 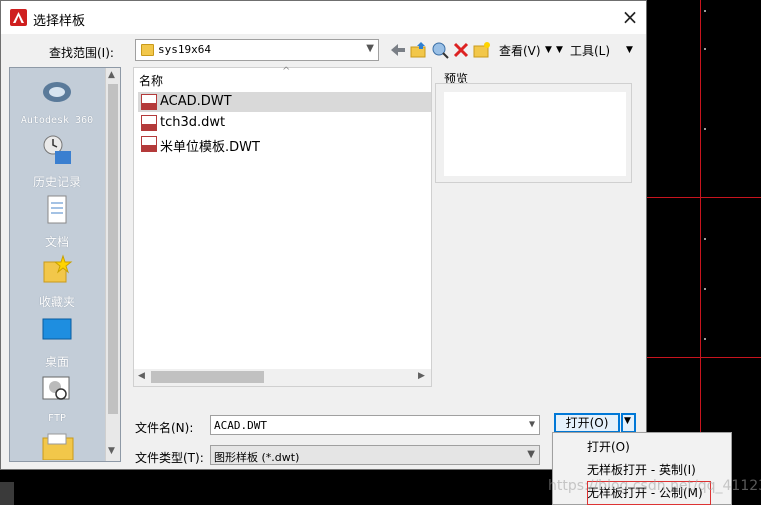 I want to click on menu-item-open-imperial: 无样板打开 - 英制(I), so click(x=641, y=469).